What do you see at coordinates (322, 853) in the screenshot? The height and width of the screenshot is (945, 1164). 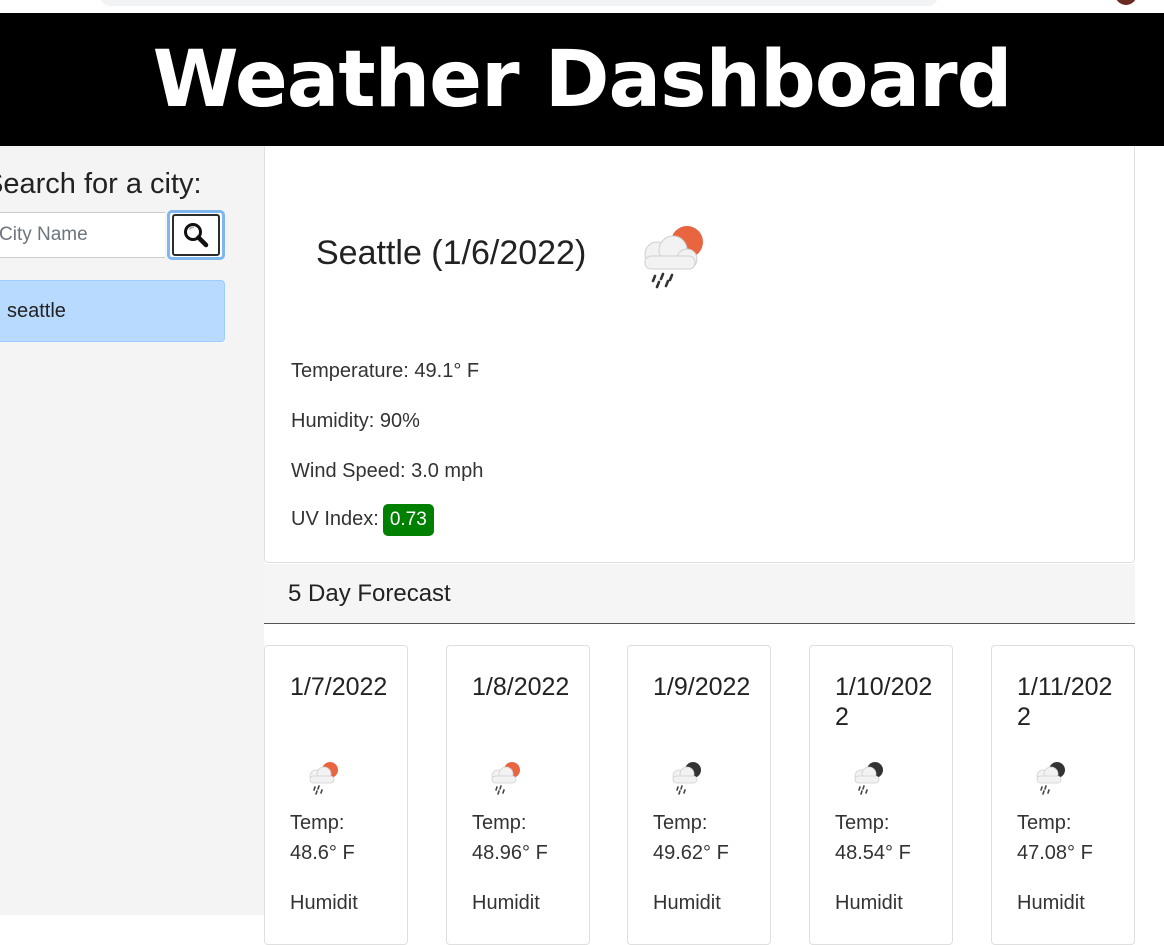 I see `forecast-temp-value: 48.6° F` at bounding box center [322, 853].